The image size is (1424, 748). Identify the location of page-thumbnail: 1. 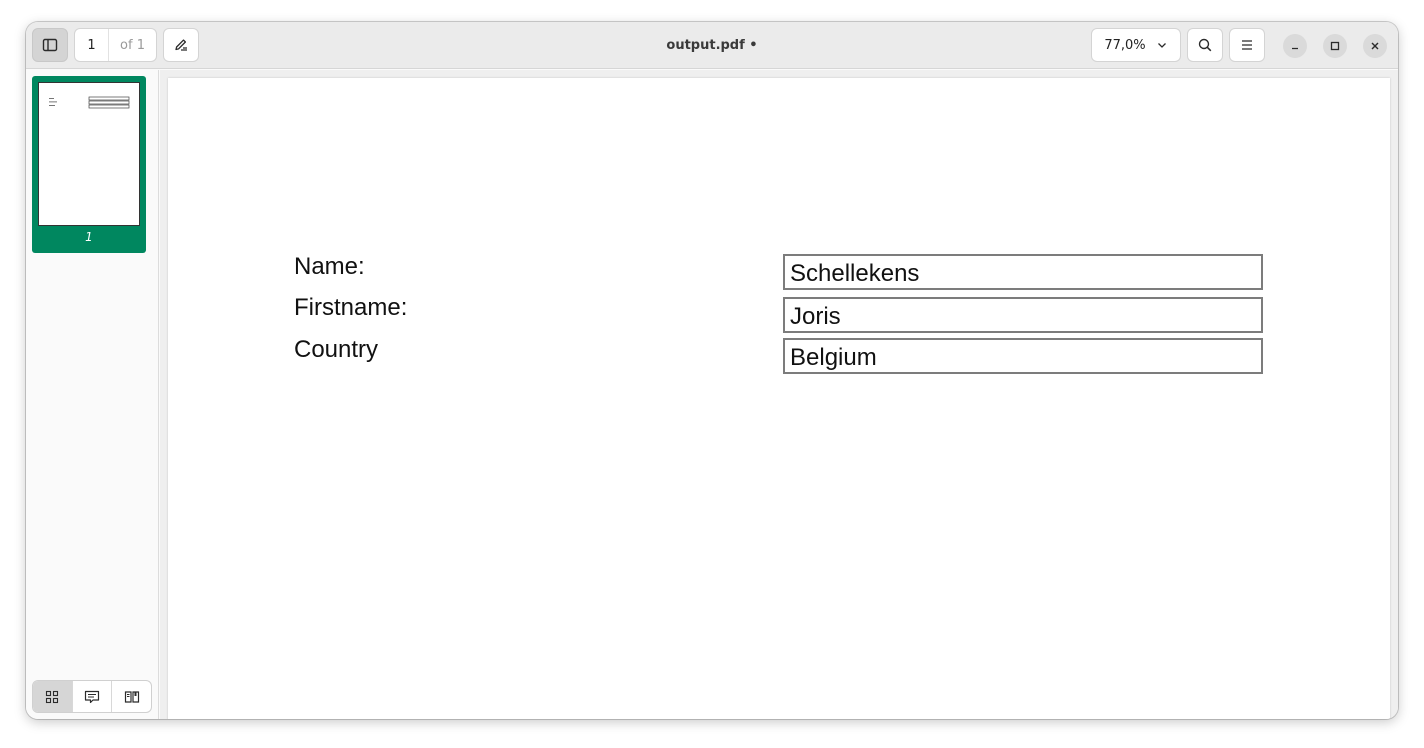
(89, 164).